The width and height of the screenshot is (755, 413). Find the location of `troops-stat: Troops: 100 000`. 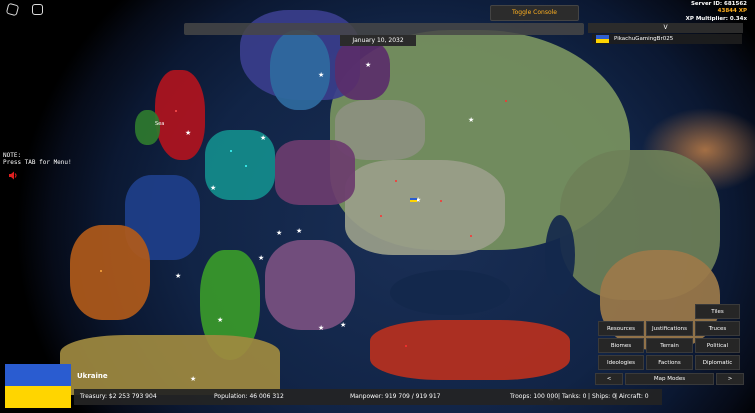

troops-stat: Troops: 100 000 is located at coordinates (534, 396).